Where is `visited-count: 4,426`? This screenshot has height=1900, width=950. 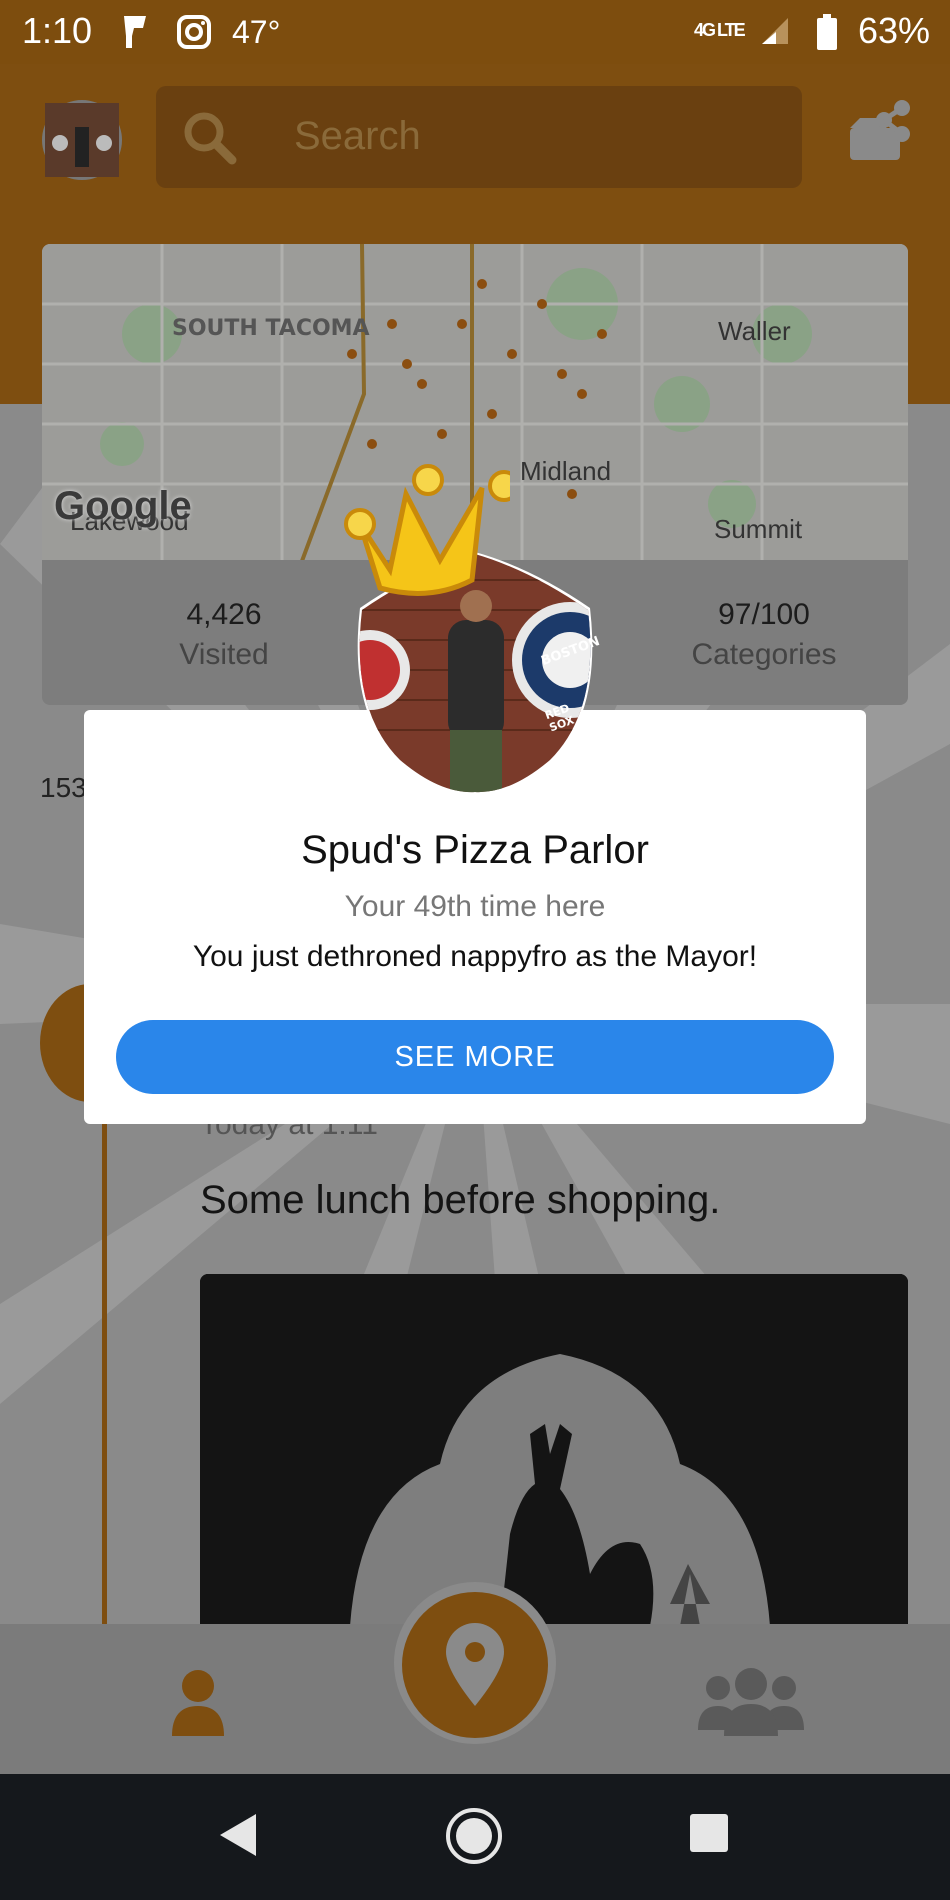 visited-count: 4,426 is located at coordinates (224, 614).